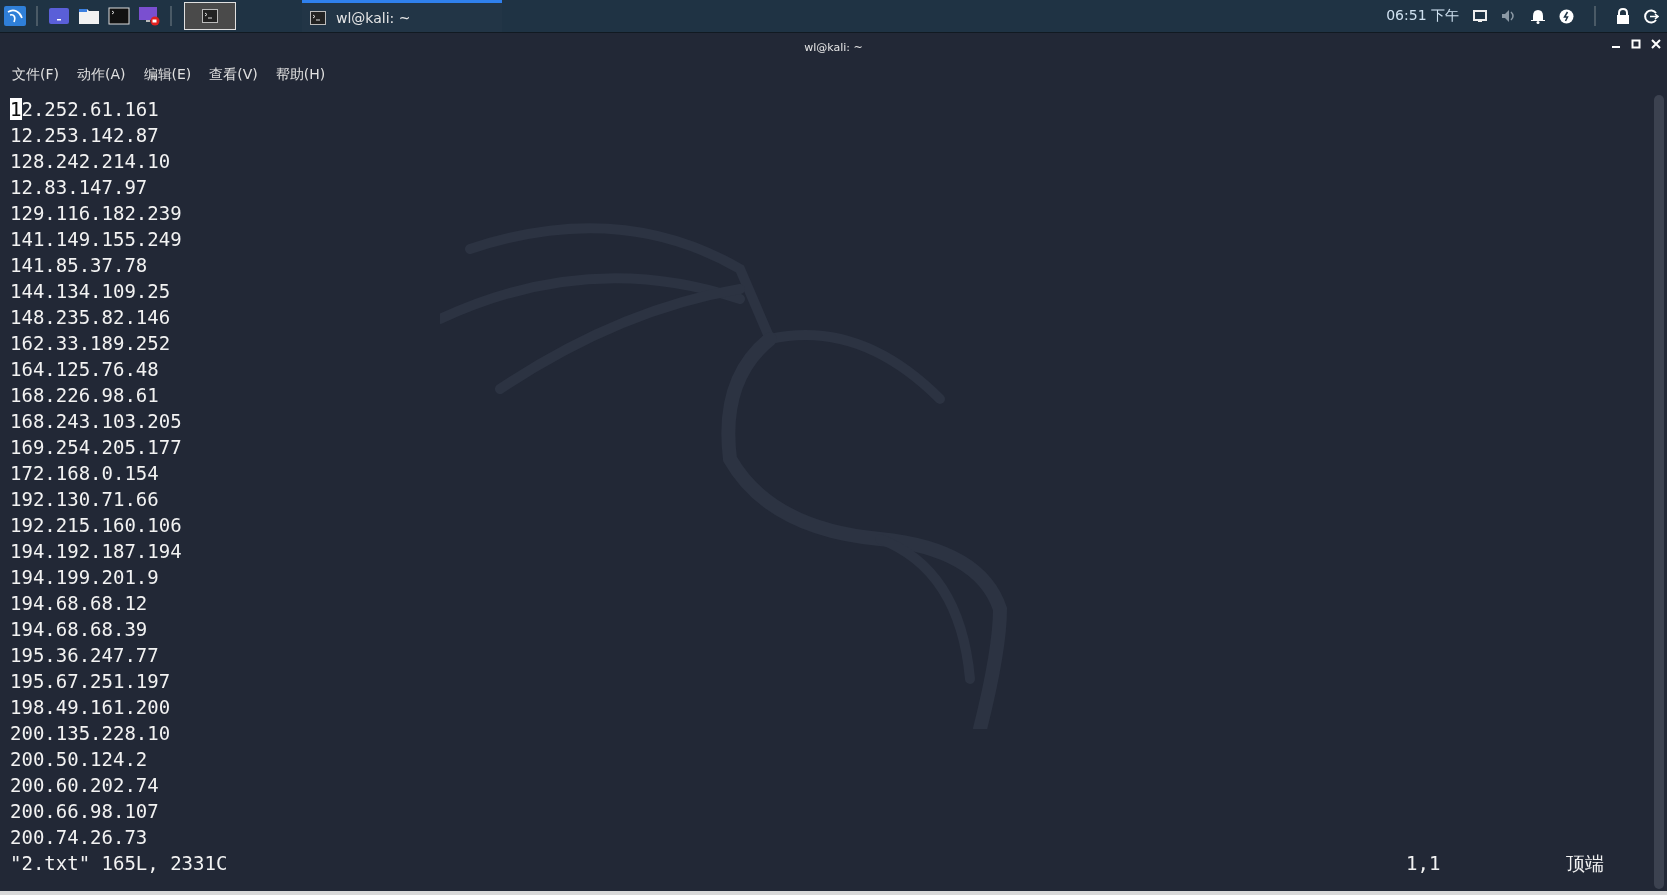 This screenshot has height=895, width=1667. What do you see at coordinates (84, 655) in the screenshot?
I see `text-line: 195.36.247.77` at bounding box center [84, 655].